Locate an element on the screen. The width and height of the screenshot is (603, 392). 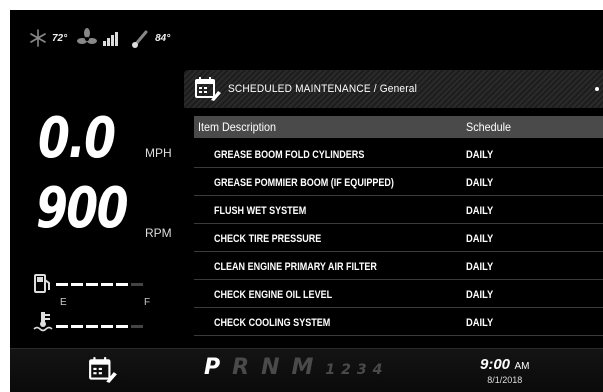
maintenance-calendar-icon is located at coordinates (208, 89).